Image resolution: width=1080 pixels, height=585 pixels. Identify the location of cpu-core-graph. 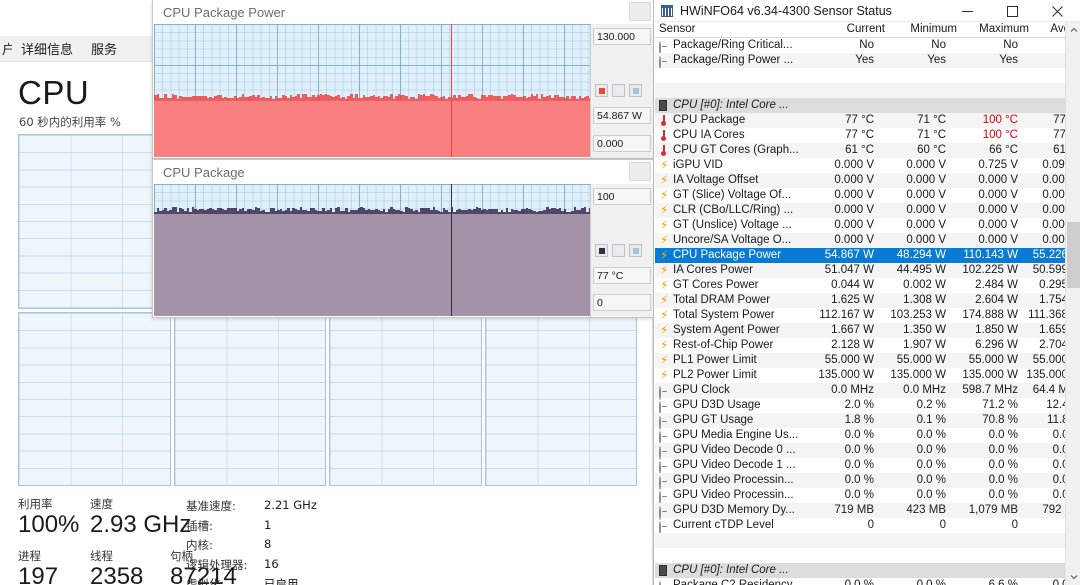
(249, 398).